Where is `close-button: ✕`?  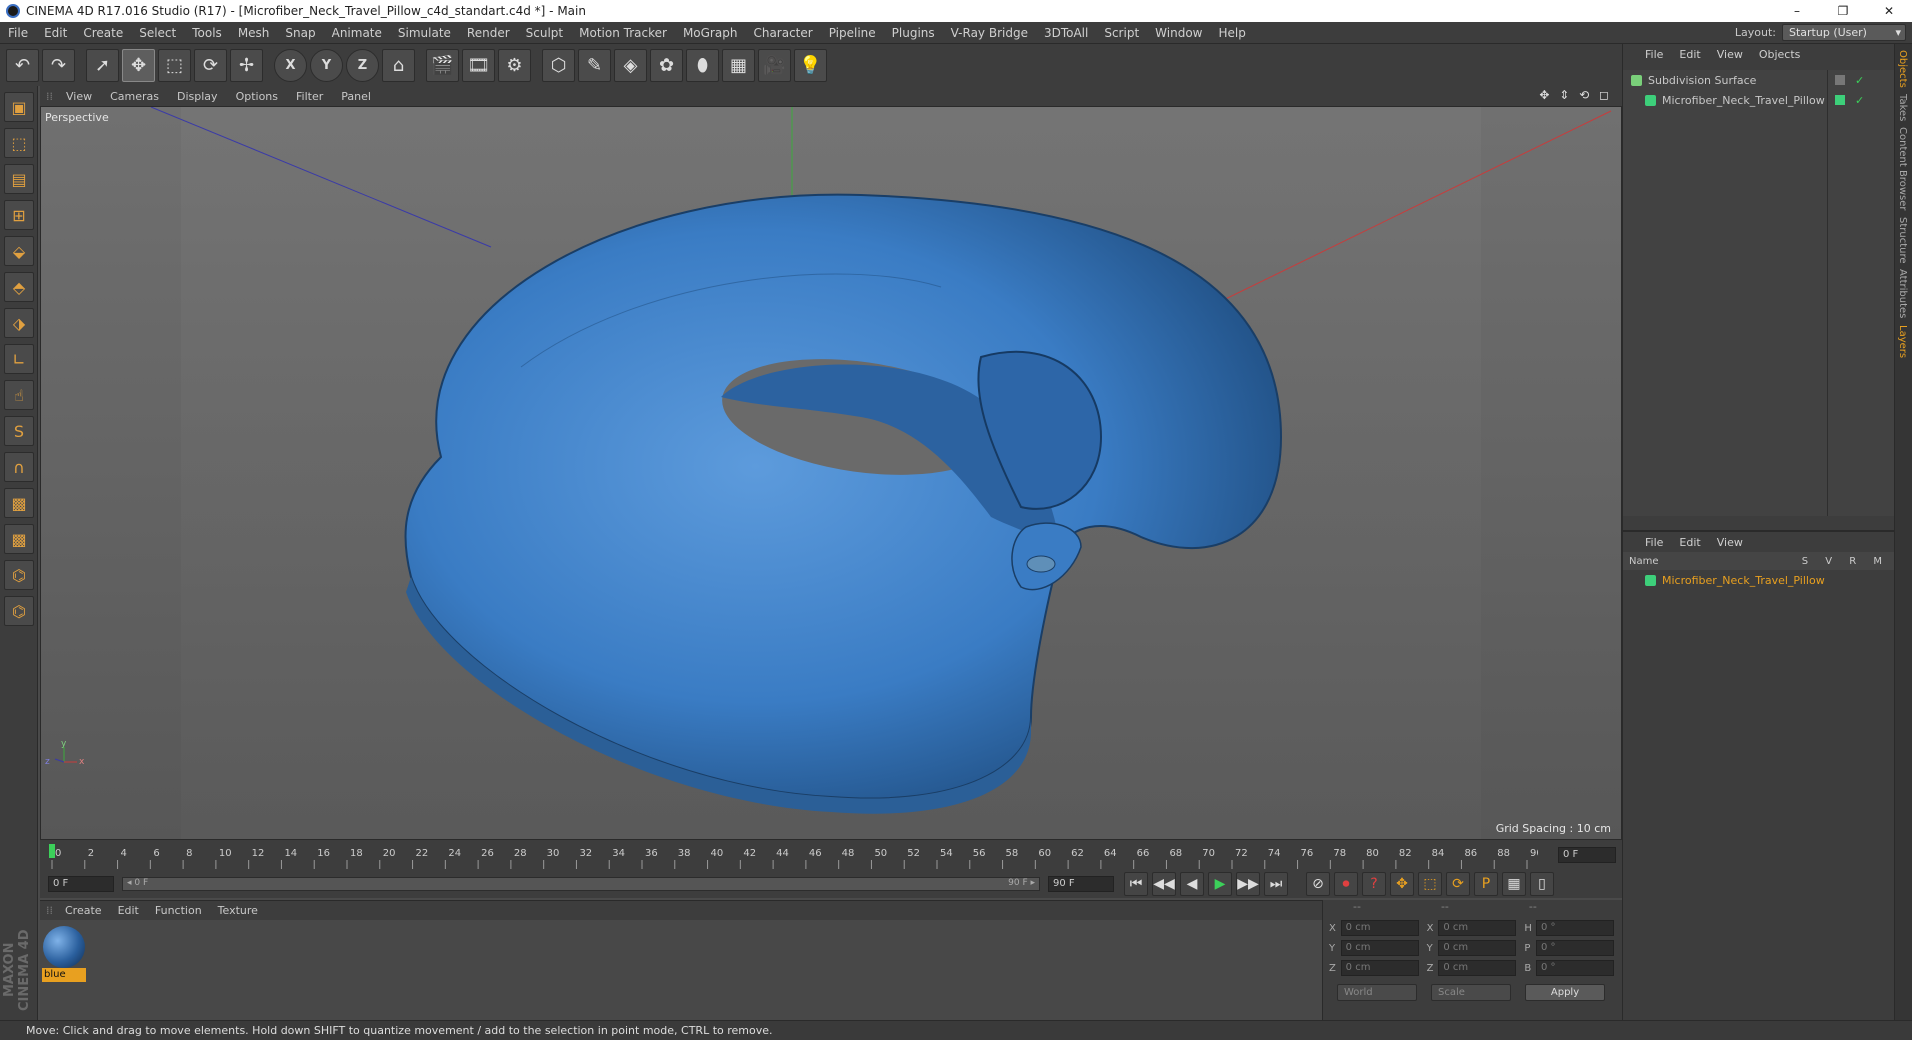
close-button: ✕ is located at coordinates (1889, 11).